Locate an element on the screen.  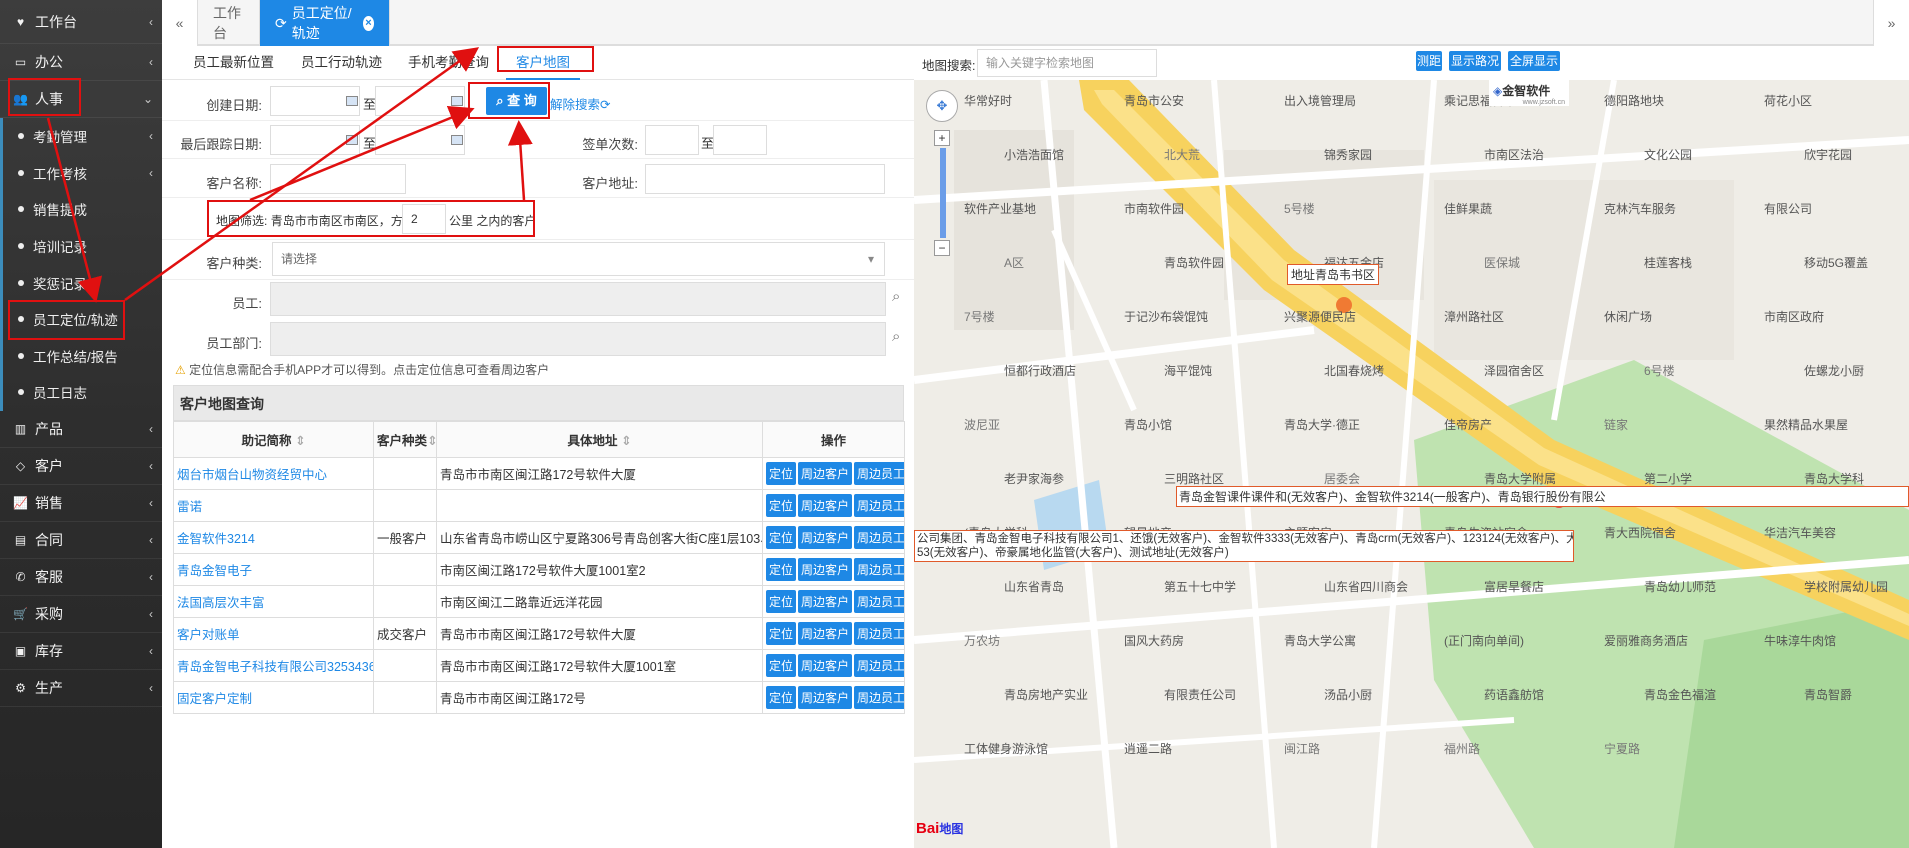
customer-link: 固定客户定制 is located at coordinates (214, 699).